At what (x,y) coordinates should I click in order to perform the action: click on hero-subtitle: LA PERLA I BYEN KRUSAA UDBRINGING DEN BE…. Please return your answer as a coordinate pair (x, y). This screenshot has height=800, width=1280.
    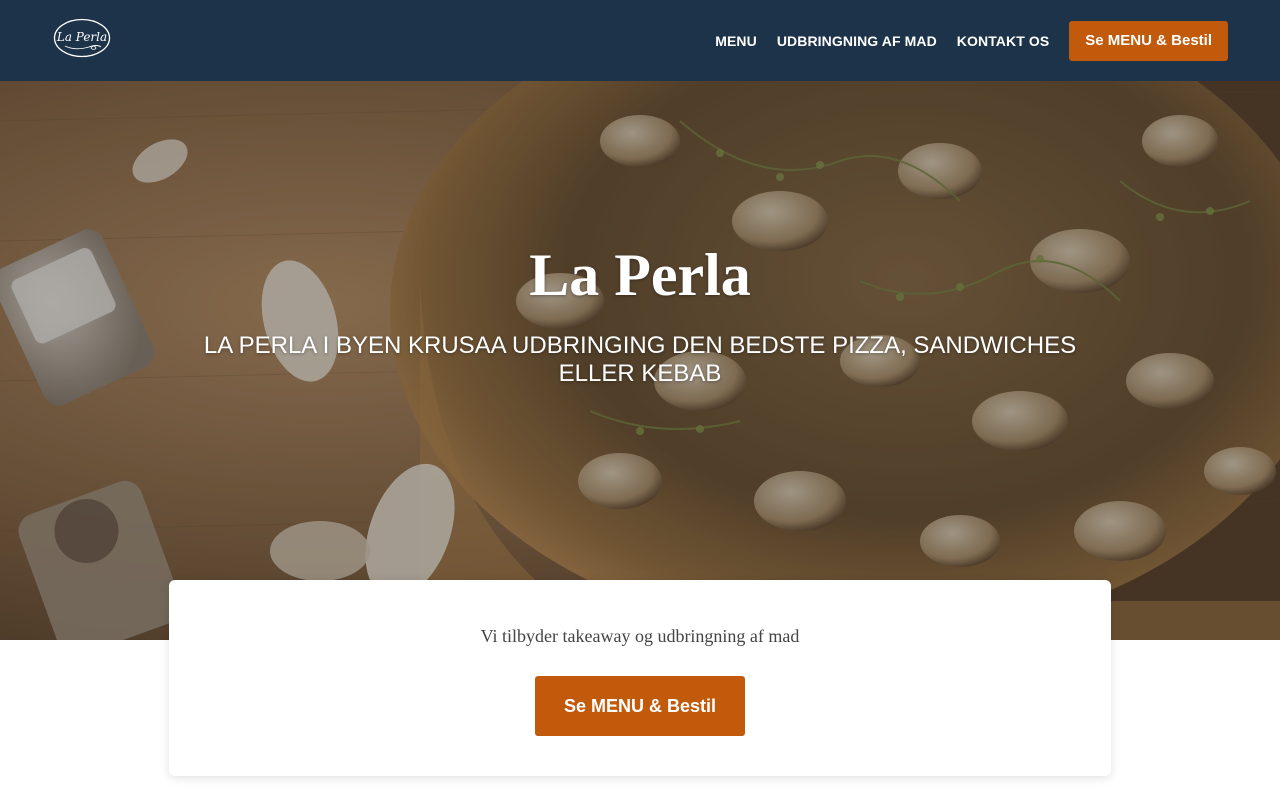
    Looking at the image, I should click on (640, 359).